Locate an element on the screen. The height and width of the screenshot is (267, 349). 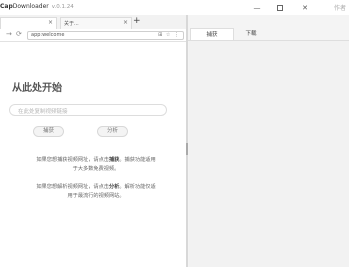
close-icon: ✕ is located at coordinates (305, 7).